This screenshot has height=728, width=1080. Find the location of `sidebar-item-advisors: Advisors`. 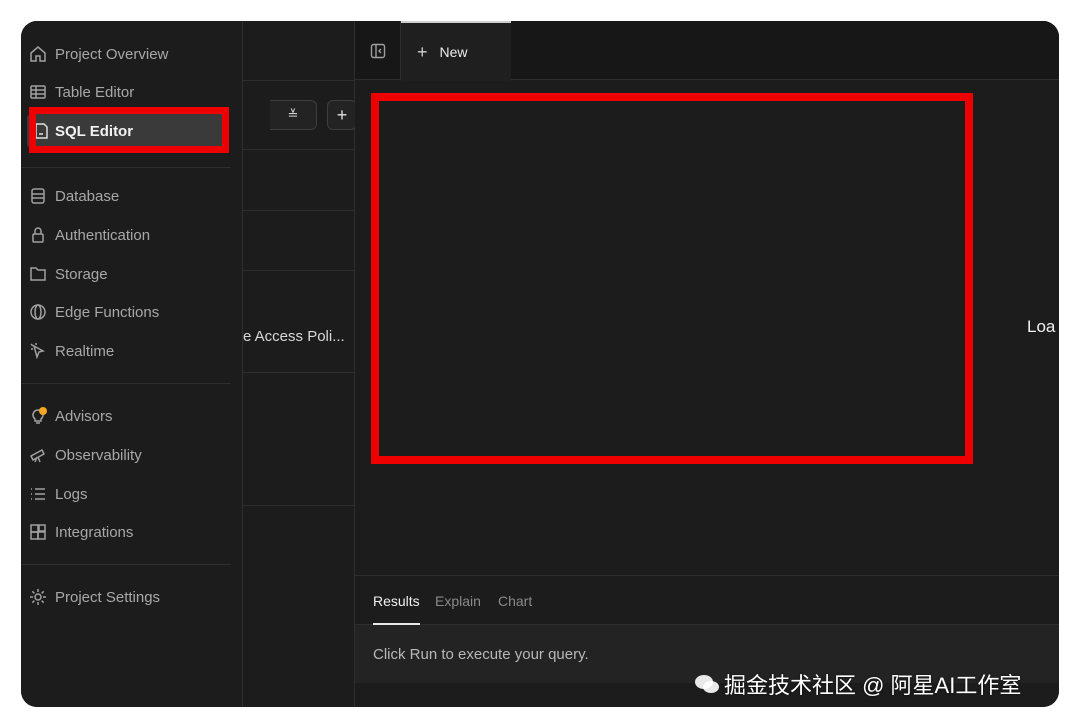

sidebar-item-advisors: Advisors is located at coordinates (127, 416).